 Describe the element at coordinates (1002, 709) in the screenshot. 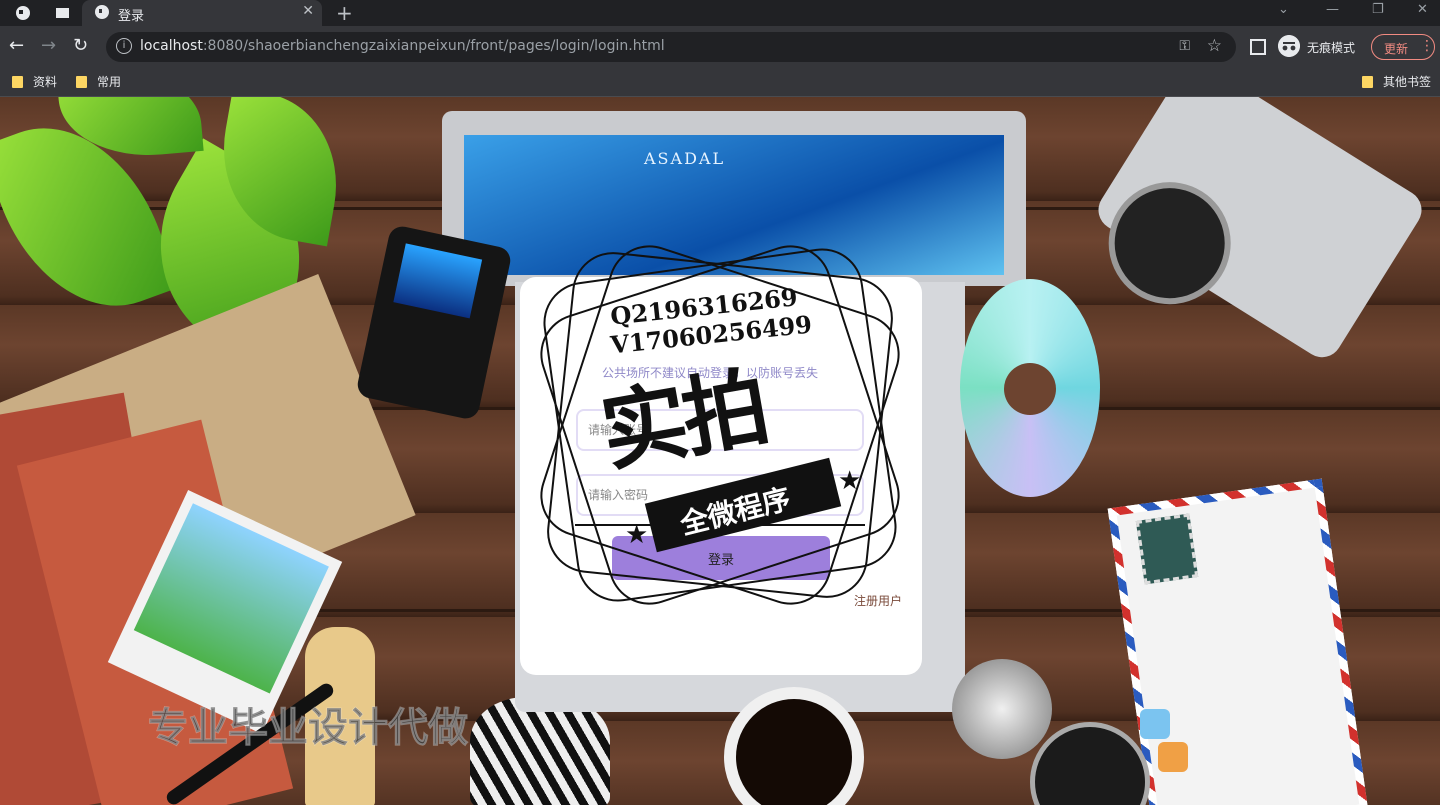

I see `pocket-watch-image` at that location.